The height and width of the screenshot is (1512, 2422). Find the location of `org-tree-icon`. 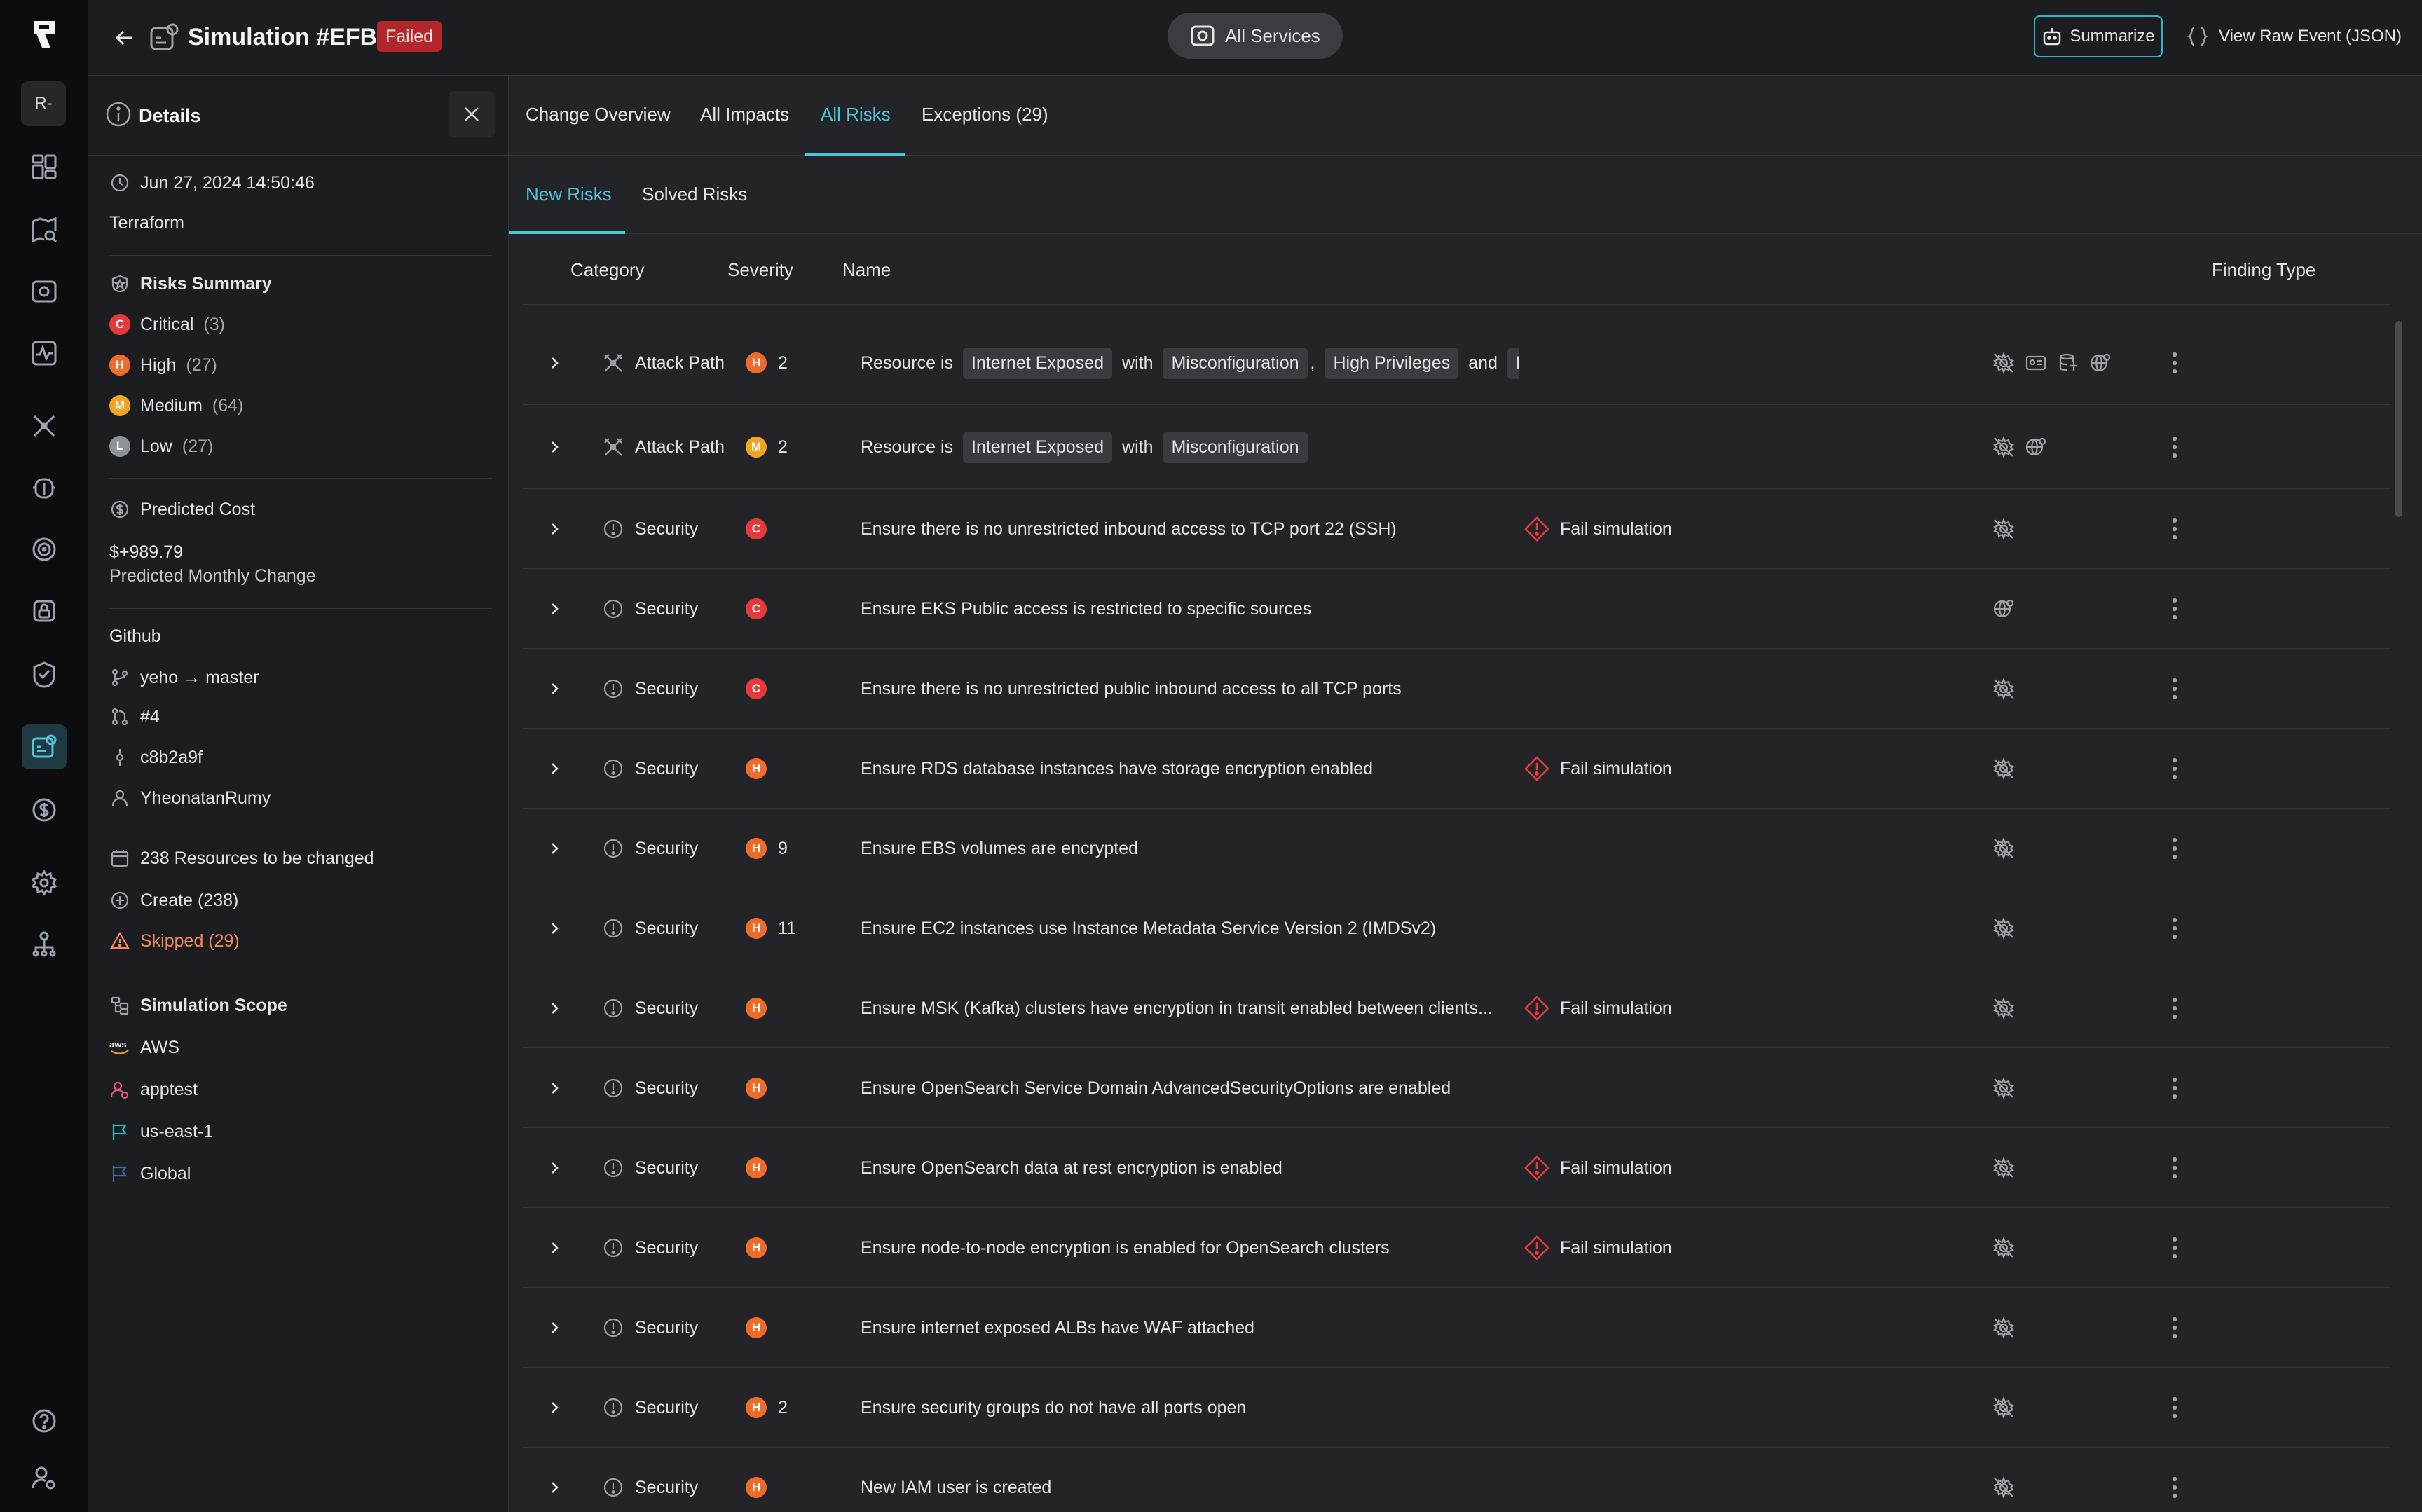

org-tree-icon is located at coordinates (44, 944).